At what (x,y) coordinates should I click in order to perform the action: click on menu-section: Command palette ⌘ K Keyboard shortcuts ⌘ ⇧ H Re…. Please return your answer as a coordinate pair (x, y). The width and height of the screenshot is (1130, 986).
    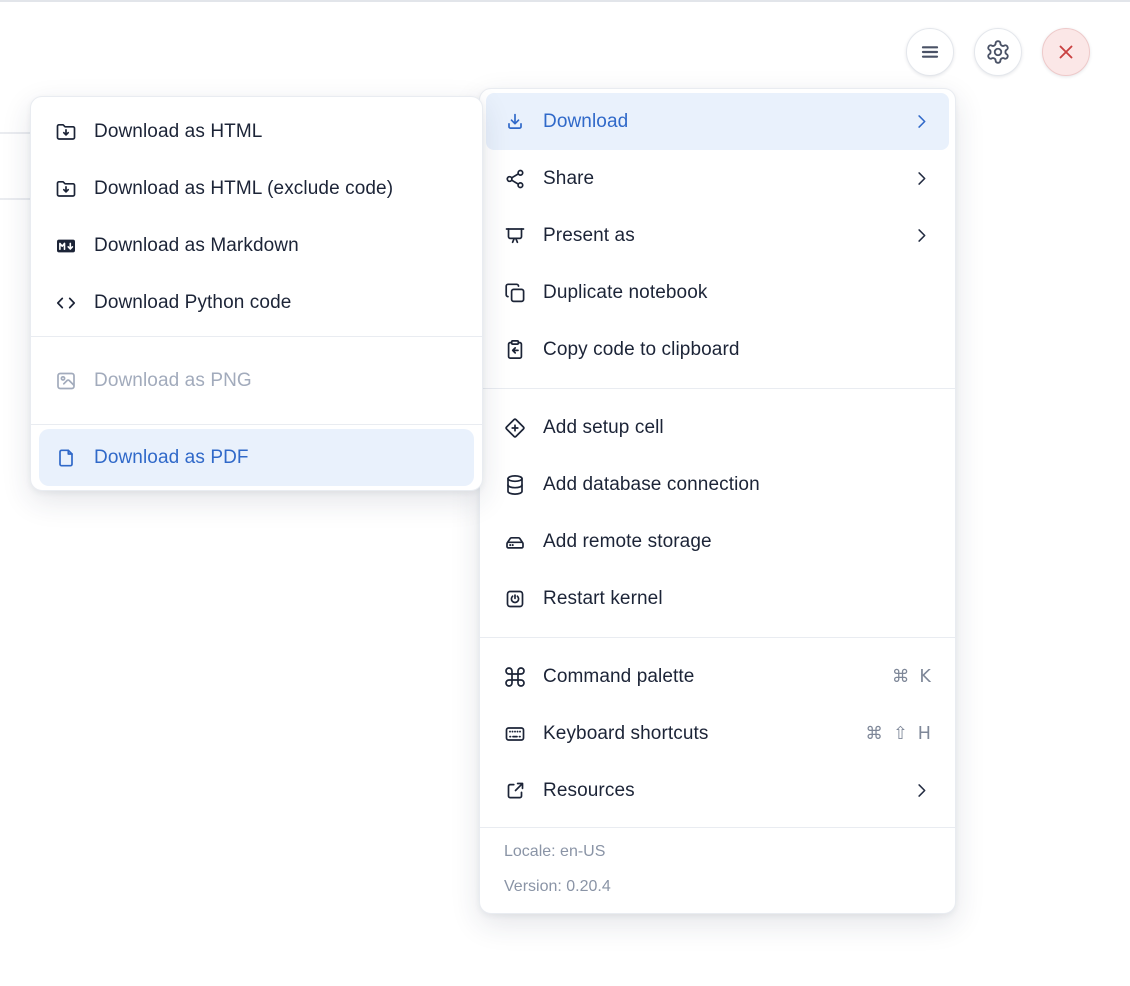
    Looking at the image, I should click on (717, 733).